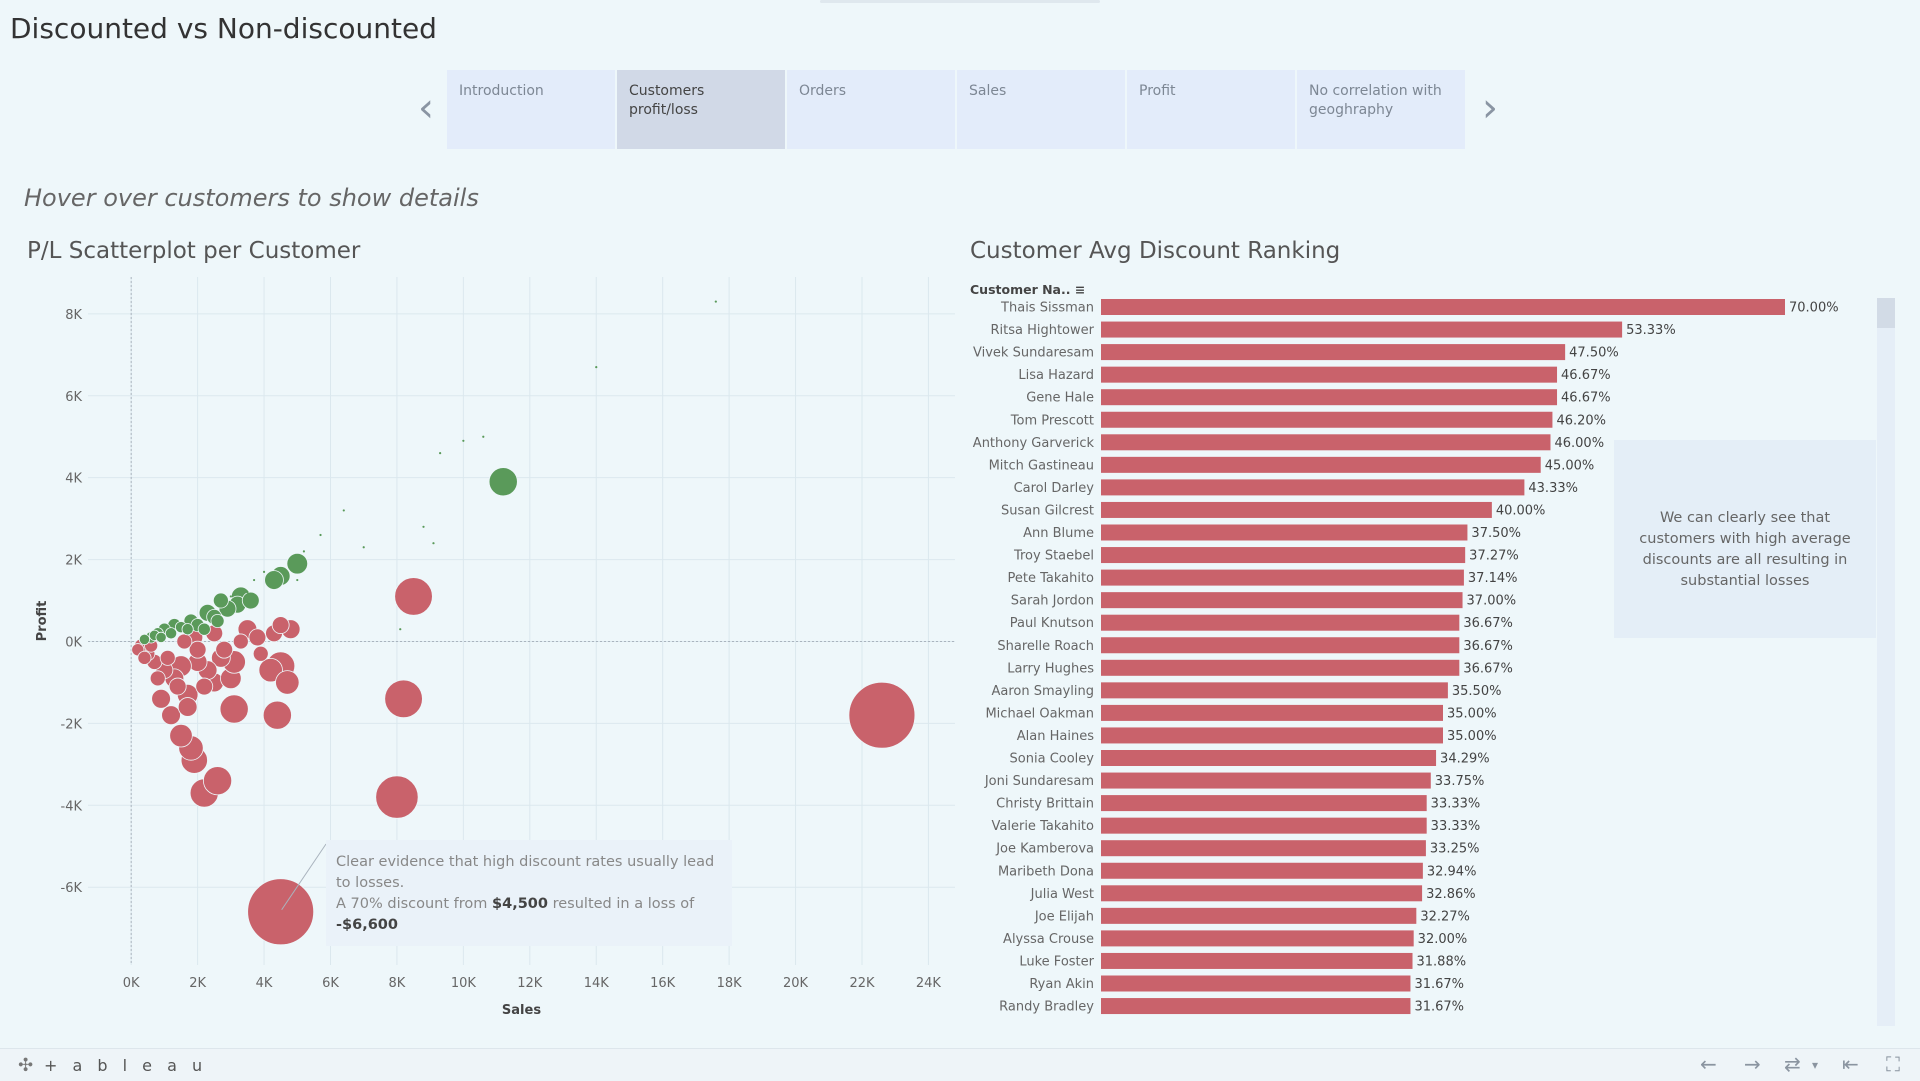 This screenshot has width=1920, height=1081. Describe the element at coordinates (1752, 1064) in the screenshot. I see `forward-icon: →` at that location.